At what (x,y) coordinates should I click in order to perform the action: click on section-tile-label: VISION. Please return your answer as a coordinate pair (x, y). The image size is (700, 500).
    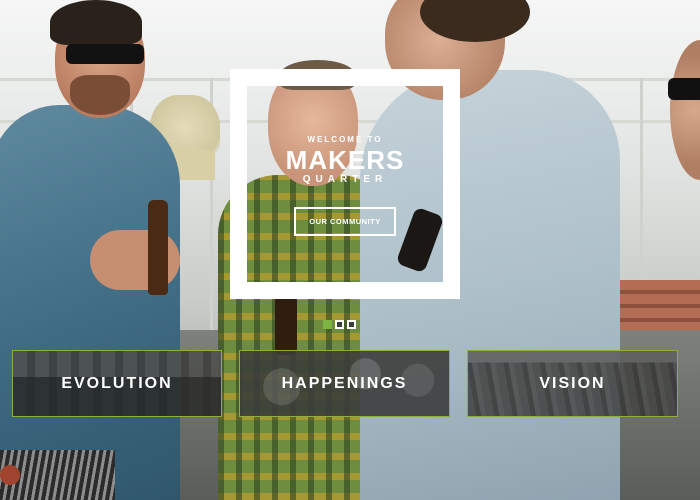
    Looking at the image, I should click on (572, 383).